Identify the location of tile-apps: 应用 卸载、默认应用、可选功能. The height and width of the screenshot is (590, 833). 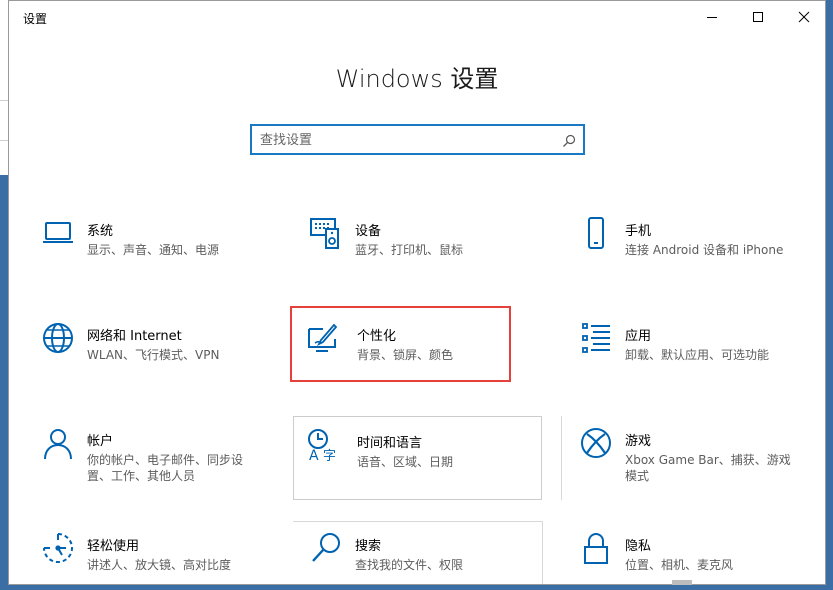
(691, 352).